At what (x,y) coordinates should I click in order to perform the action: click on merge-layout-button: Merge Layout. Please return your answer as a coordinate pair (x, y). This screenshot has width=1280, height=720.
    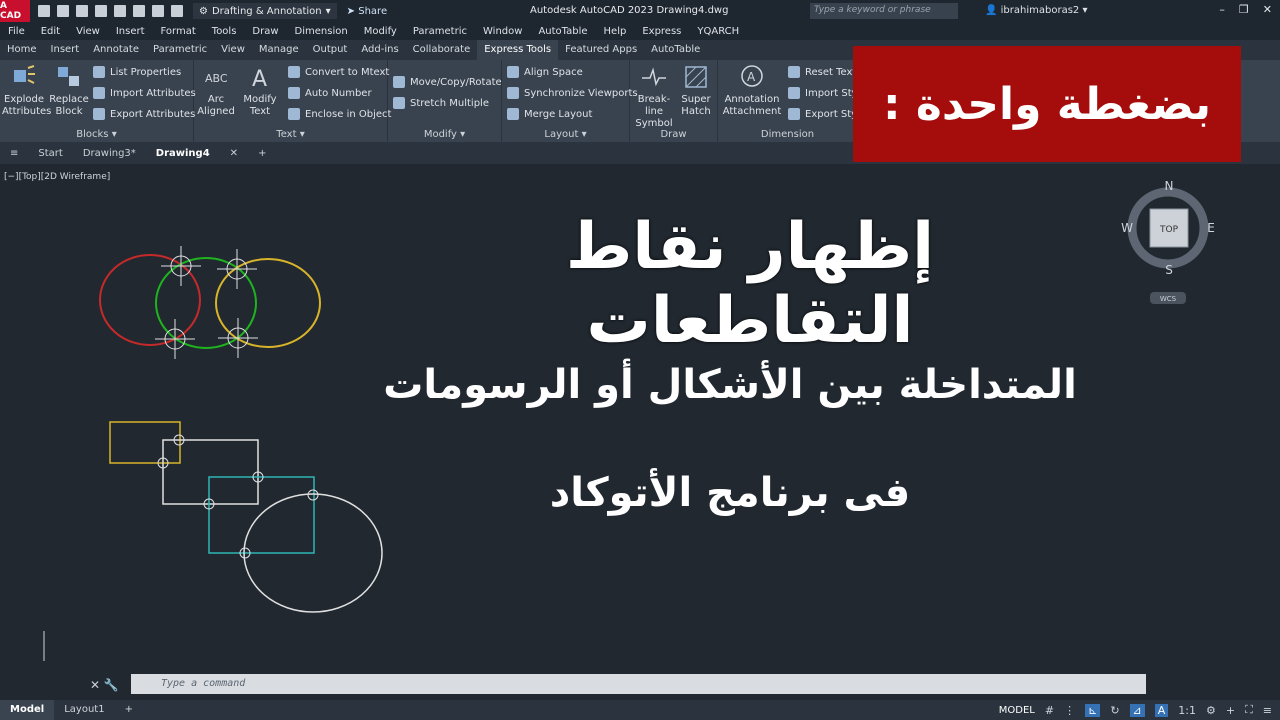
    Looking at the image, I should click on (549, 114).